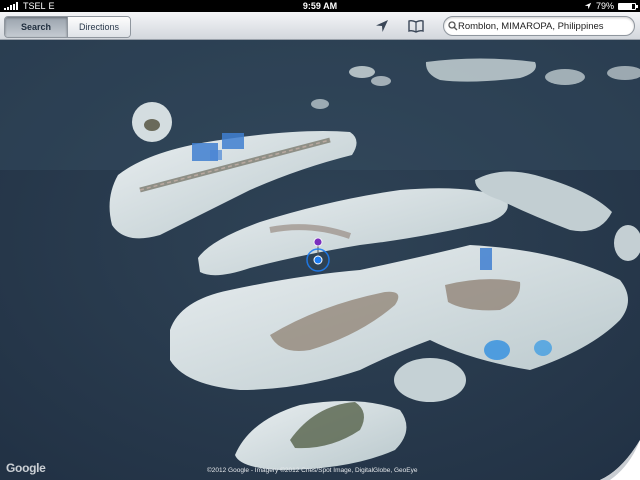  I want to click on tab-directions: Directions, so click(98, 27).